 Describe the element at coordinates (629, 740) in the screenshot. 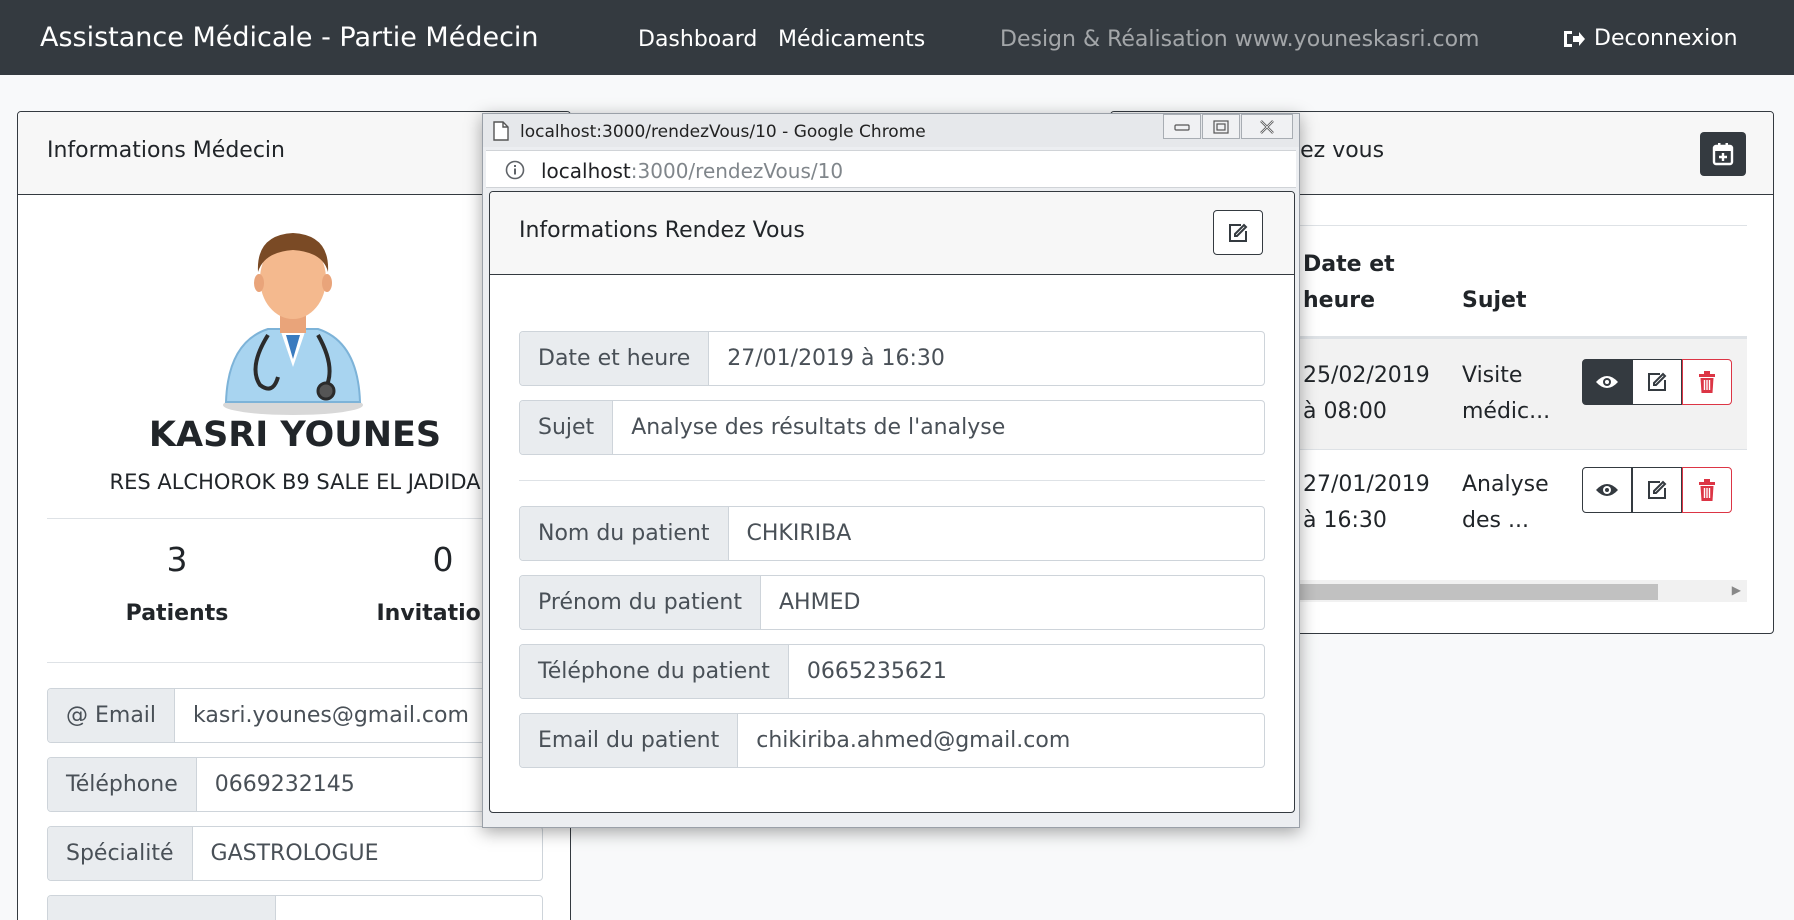

I see `patient-email-label: Email du patient` at that location.